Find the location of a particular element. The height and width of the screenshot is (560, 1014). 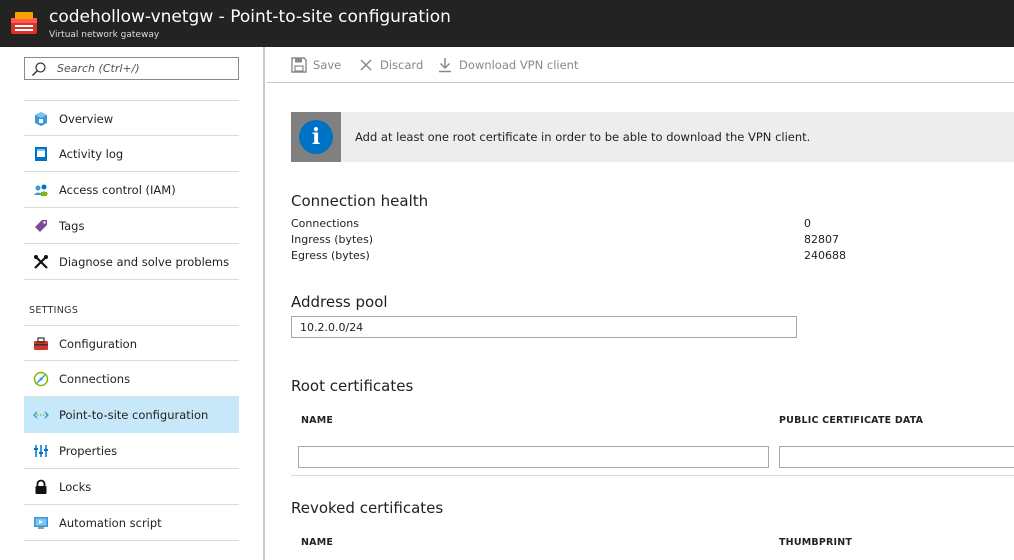

vpn-gateway-icon is located at coordinates (24, 23).